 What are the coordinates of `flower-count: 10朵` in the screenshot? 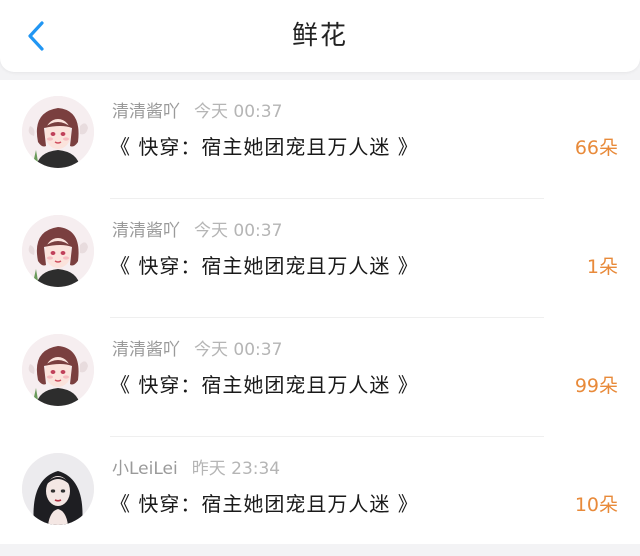 It's located at (596, 505).